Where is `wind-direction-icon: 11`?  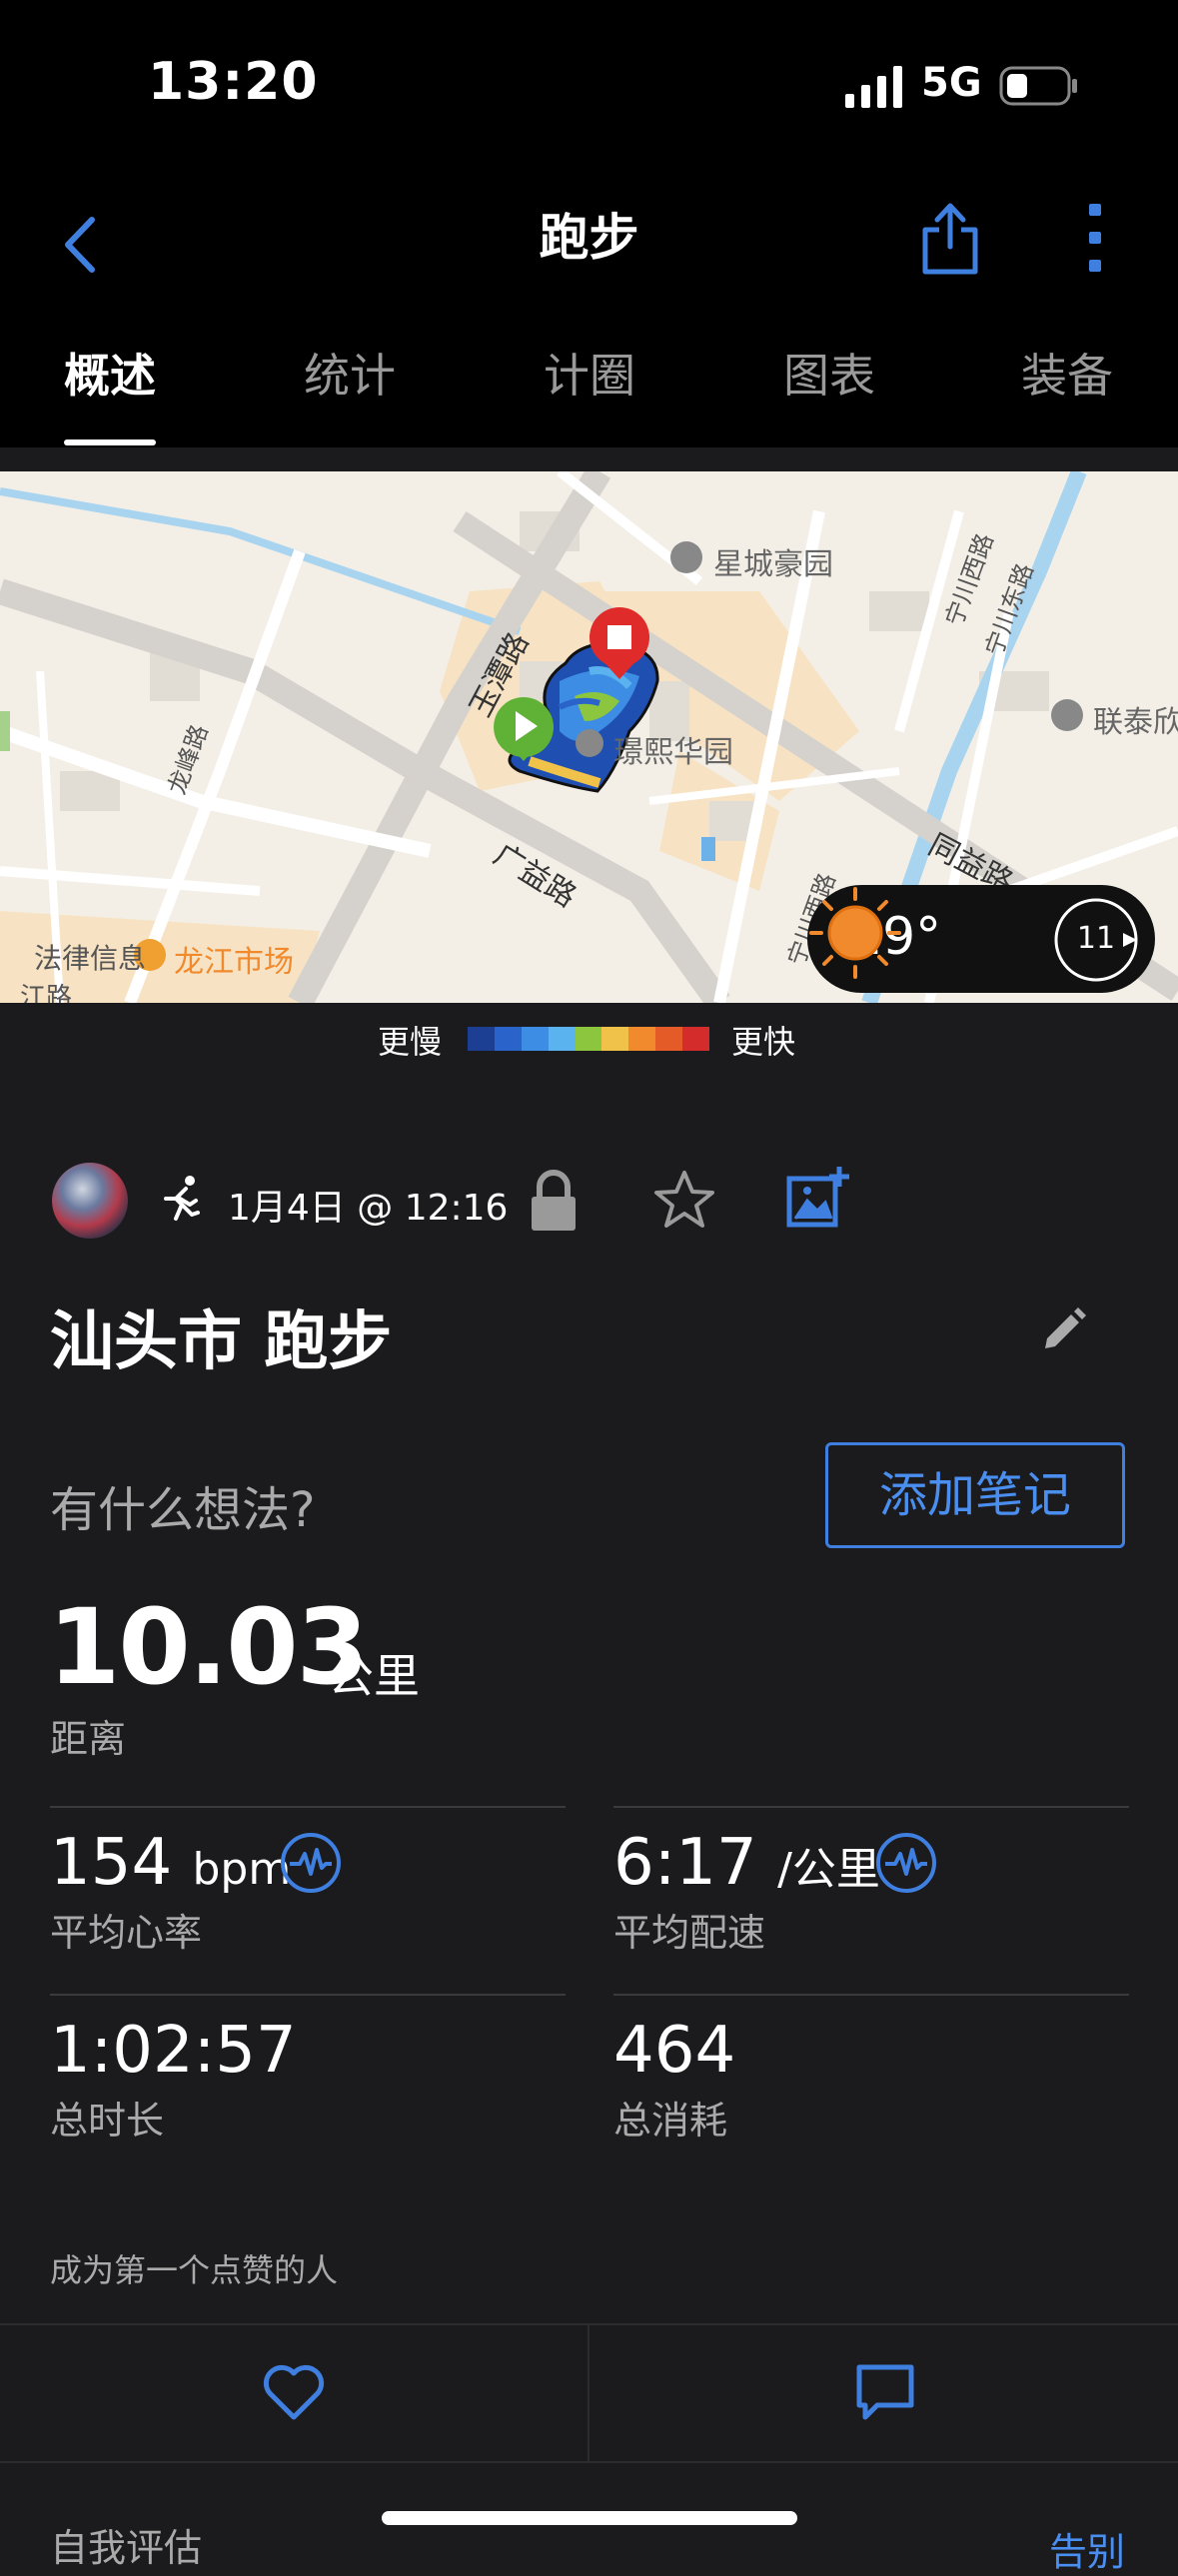
wind-direction-icon: 11 is located at coordinates (1096, 940).